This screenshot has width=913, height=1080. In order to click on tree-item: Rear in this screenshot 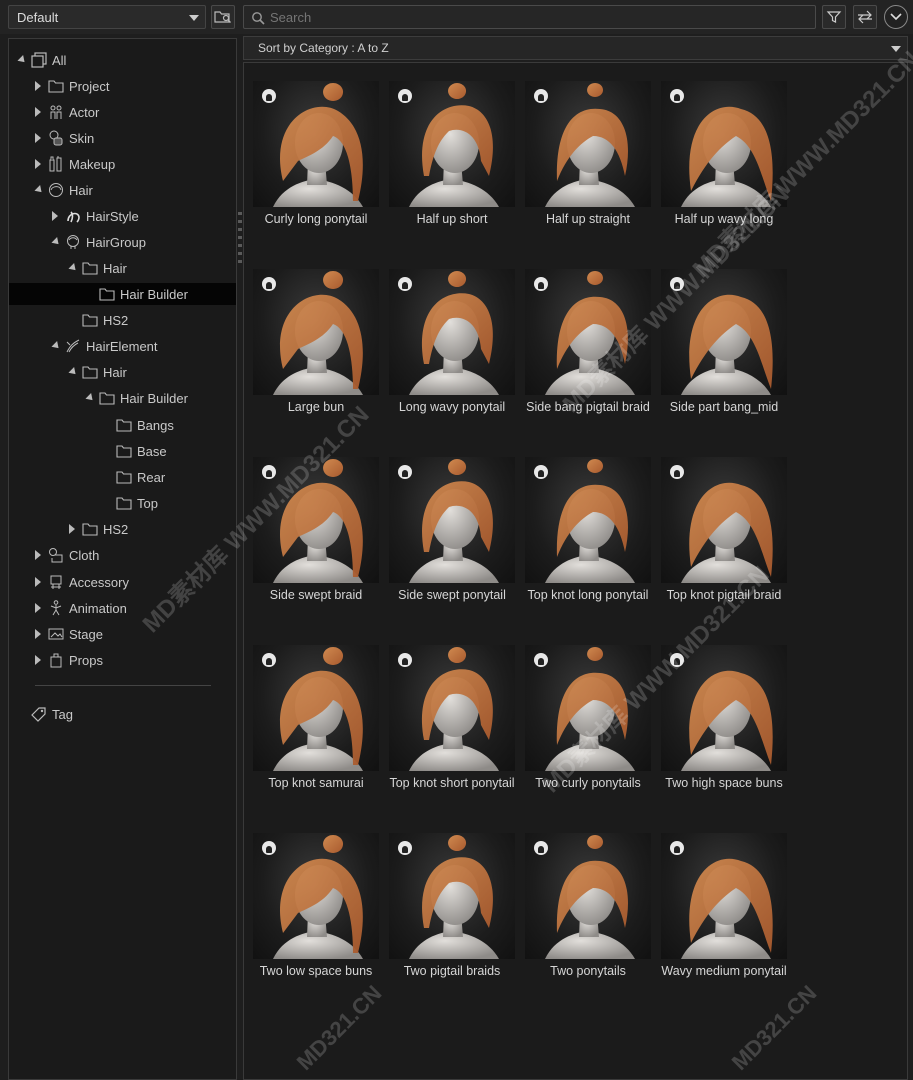, I will do `click(132, 477)`.